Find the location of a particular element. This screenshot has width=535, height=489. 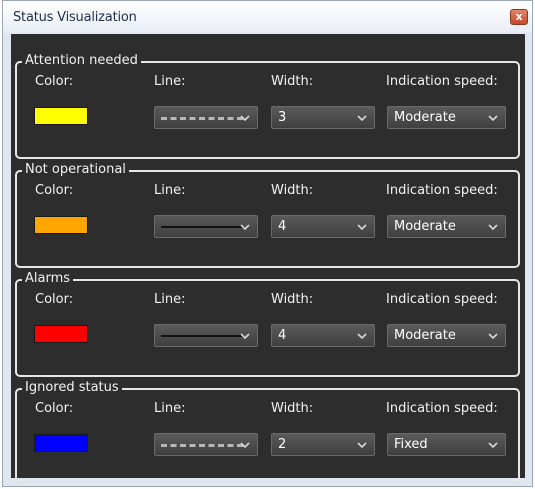

close-button: x is located at coordinates (519, 17).